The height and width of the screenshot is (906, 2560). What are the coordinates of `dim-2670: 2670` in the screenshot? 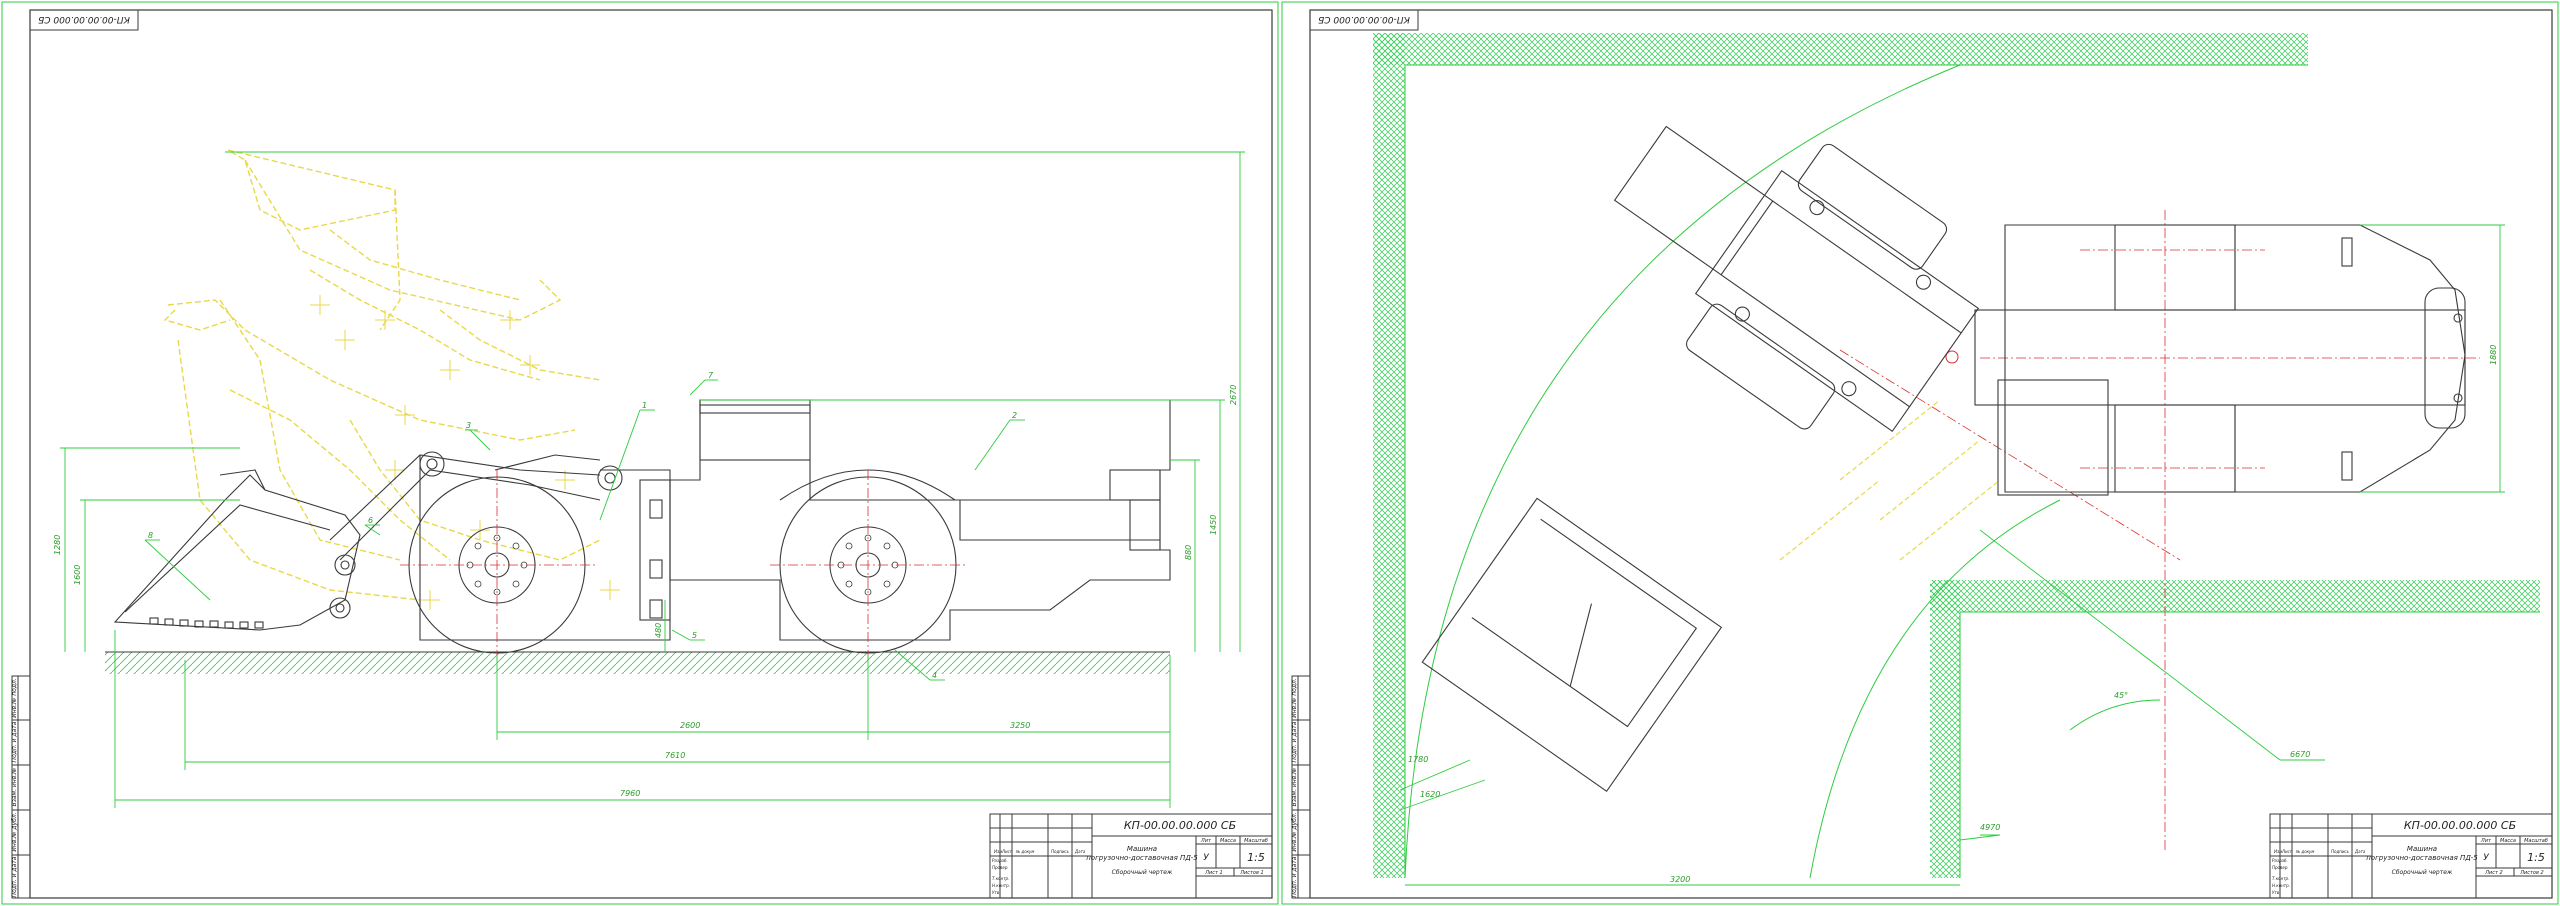 It's located at (1233, 395).